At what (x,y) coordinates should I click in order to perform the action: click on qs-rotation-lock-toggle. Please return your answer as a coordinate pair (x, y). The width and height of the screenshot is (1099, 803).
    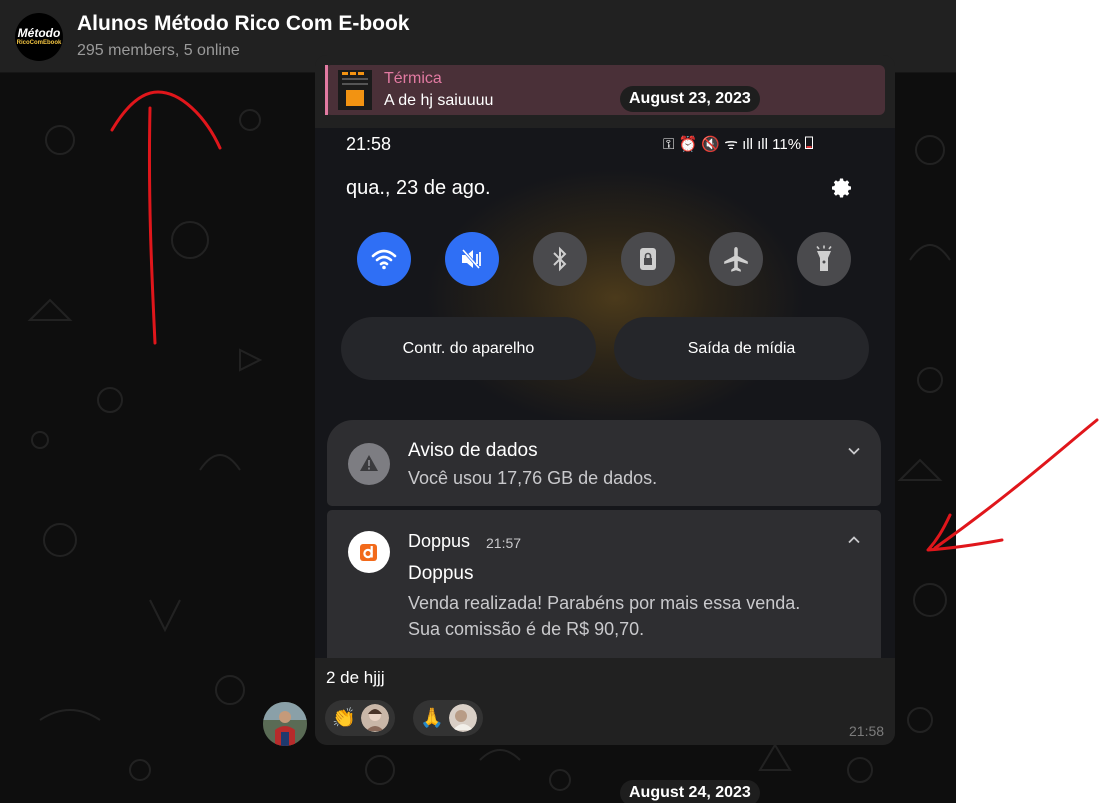
    Looking at the image, I should click on (648, 259).